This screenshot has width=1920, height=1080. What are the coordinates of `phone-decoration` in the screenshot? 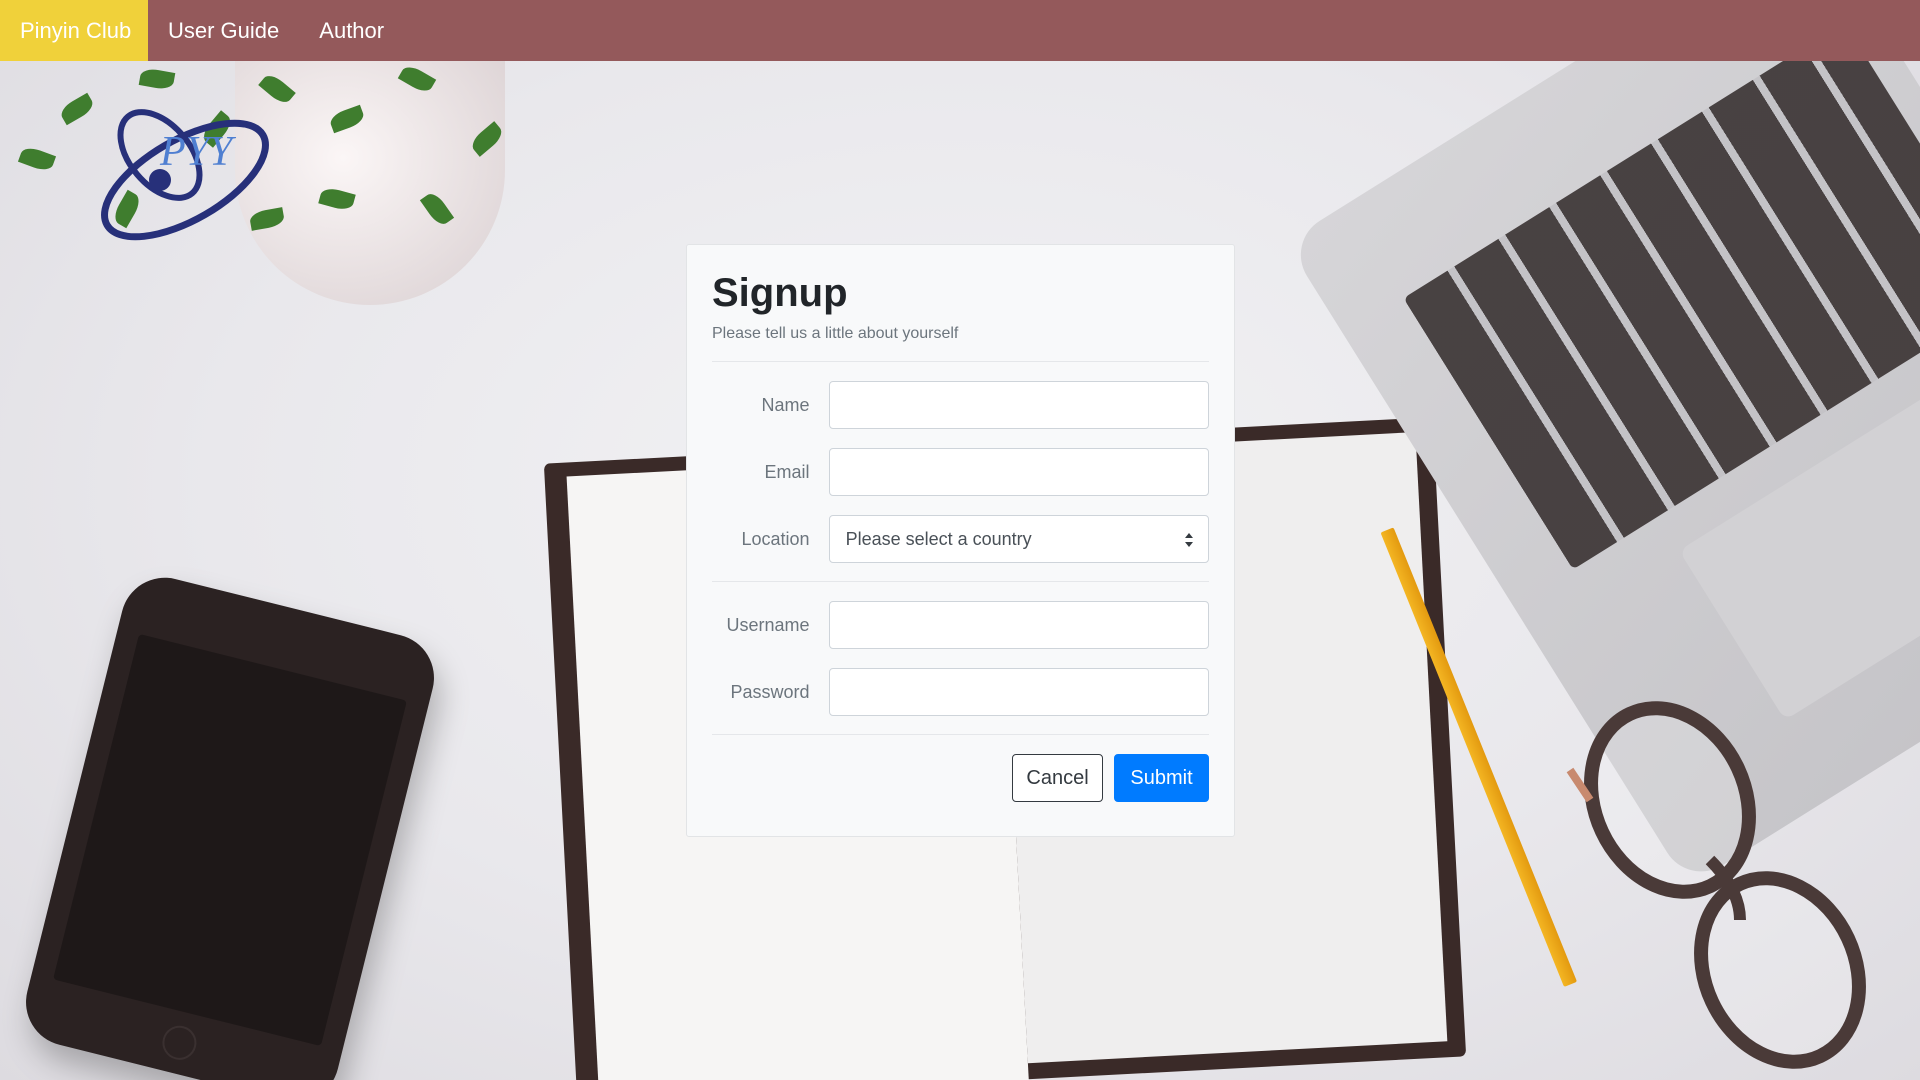 It's located at (230, 824).